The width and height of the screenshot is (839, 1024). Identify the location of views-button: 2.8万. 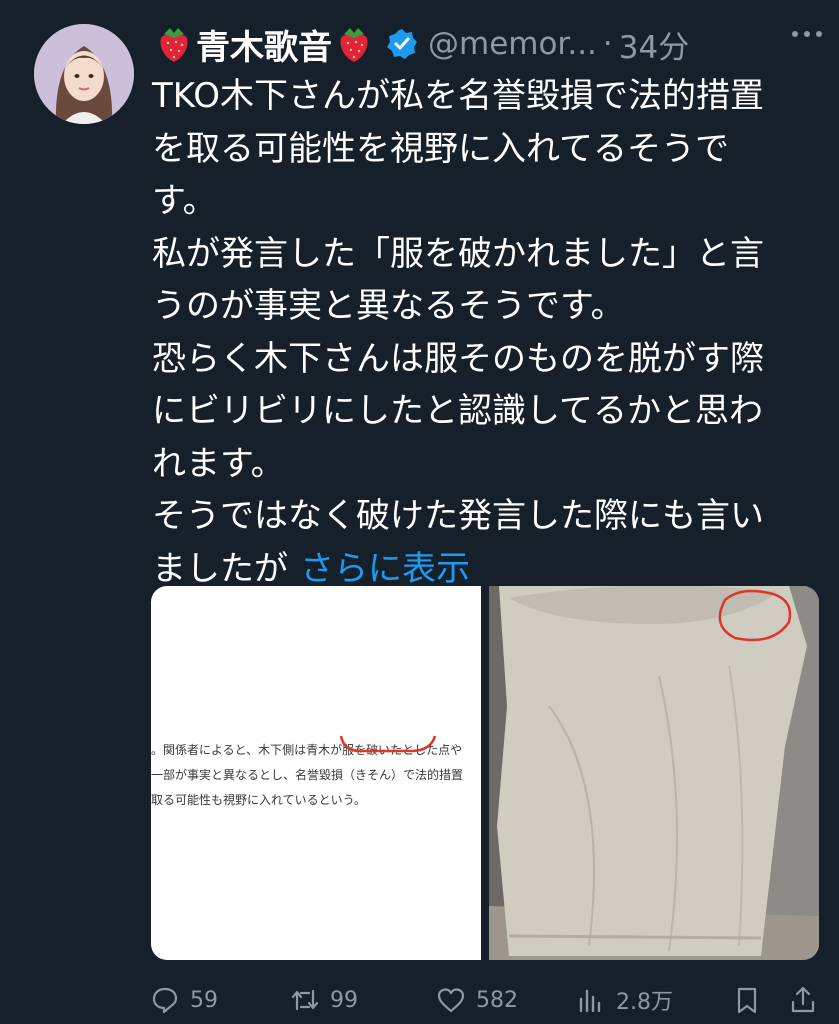
(654, 1000).